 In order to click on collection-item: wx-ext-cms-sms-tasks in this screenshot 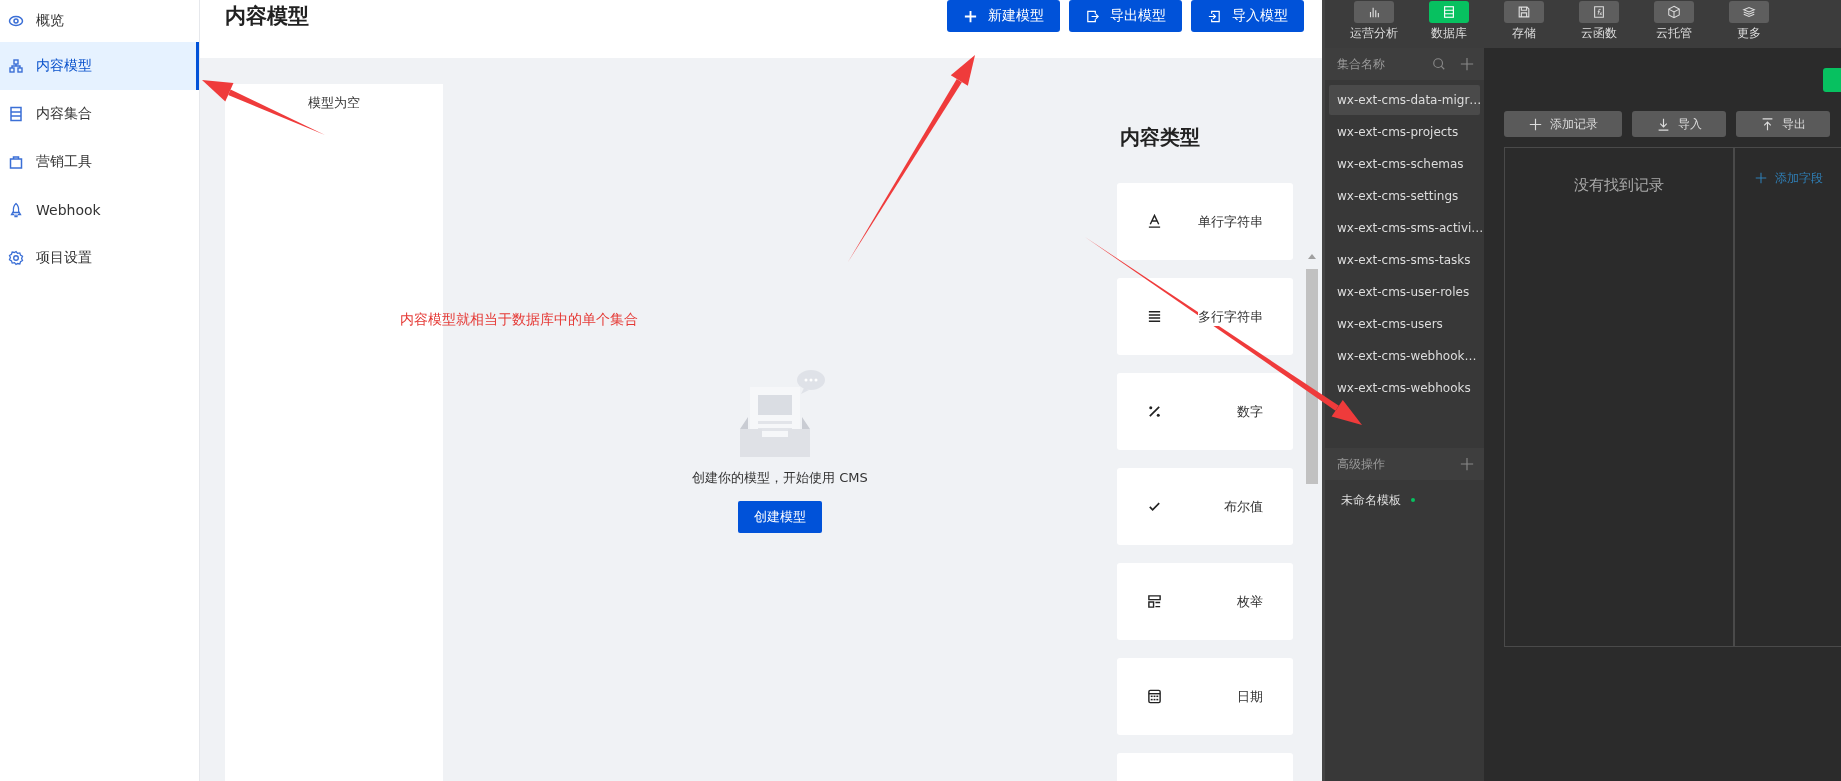, I will do `click(1404, 260)`.